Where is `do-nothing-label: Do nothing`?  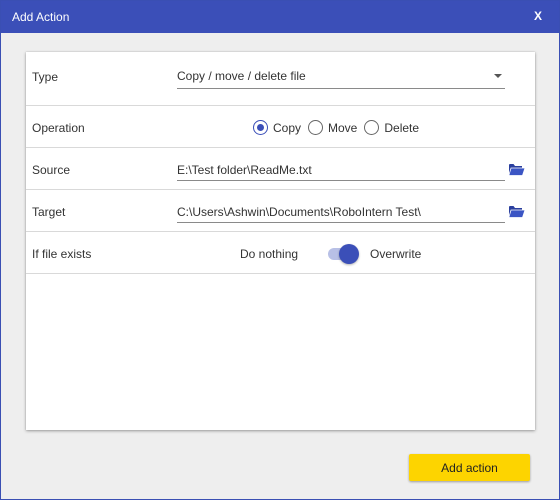 do-nothing-label: Do nothing is located at coordinates (269, 254).